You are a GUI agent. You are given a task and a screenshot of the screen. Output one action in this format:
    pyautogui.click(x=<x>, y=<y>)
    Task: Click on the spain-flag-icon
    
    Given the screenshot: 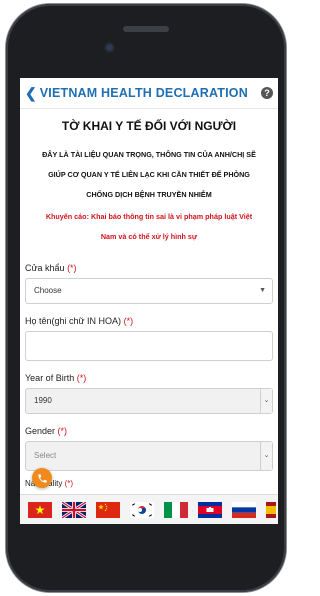 What is the action you would take?
    pyautogui.click(x=271, y=509)
    